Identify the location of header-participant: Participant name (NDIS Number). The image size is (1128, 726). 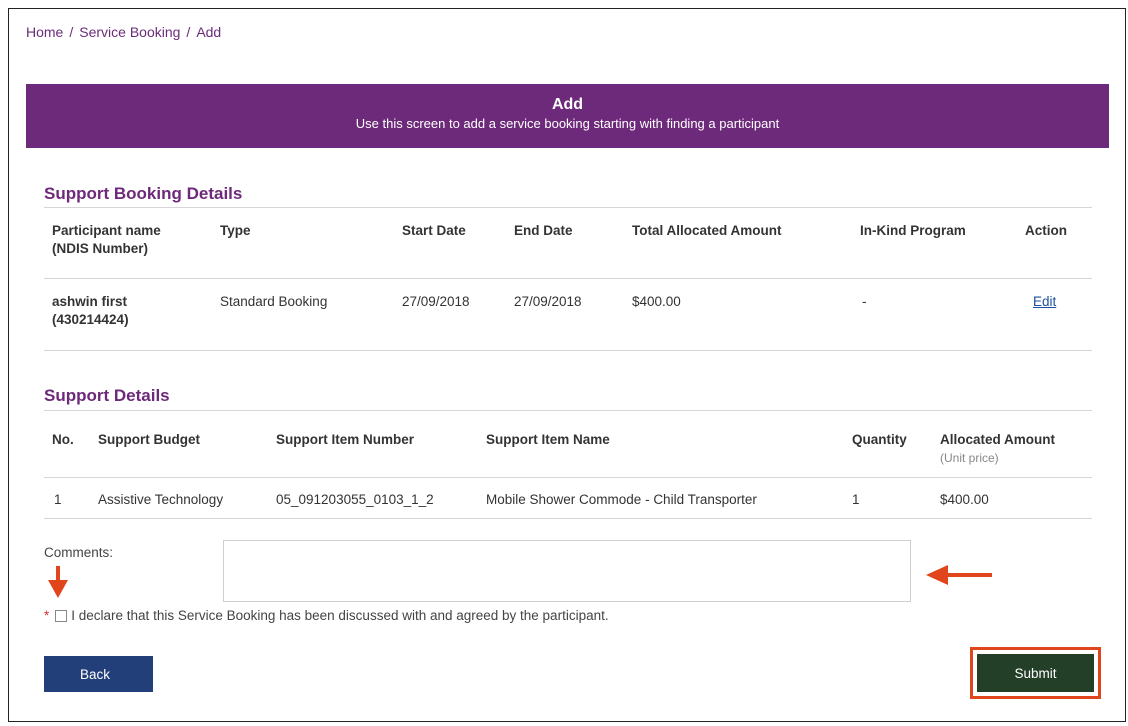
(106, 240).